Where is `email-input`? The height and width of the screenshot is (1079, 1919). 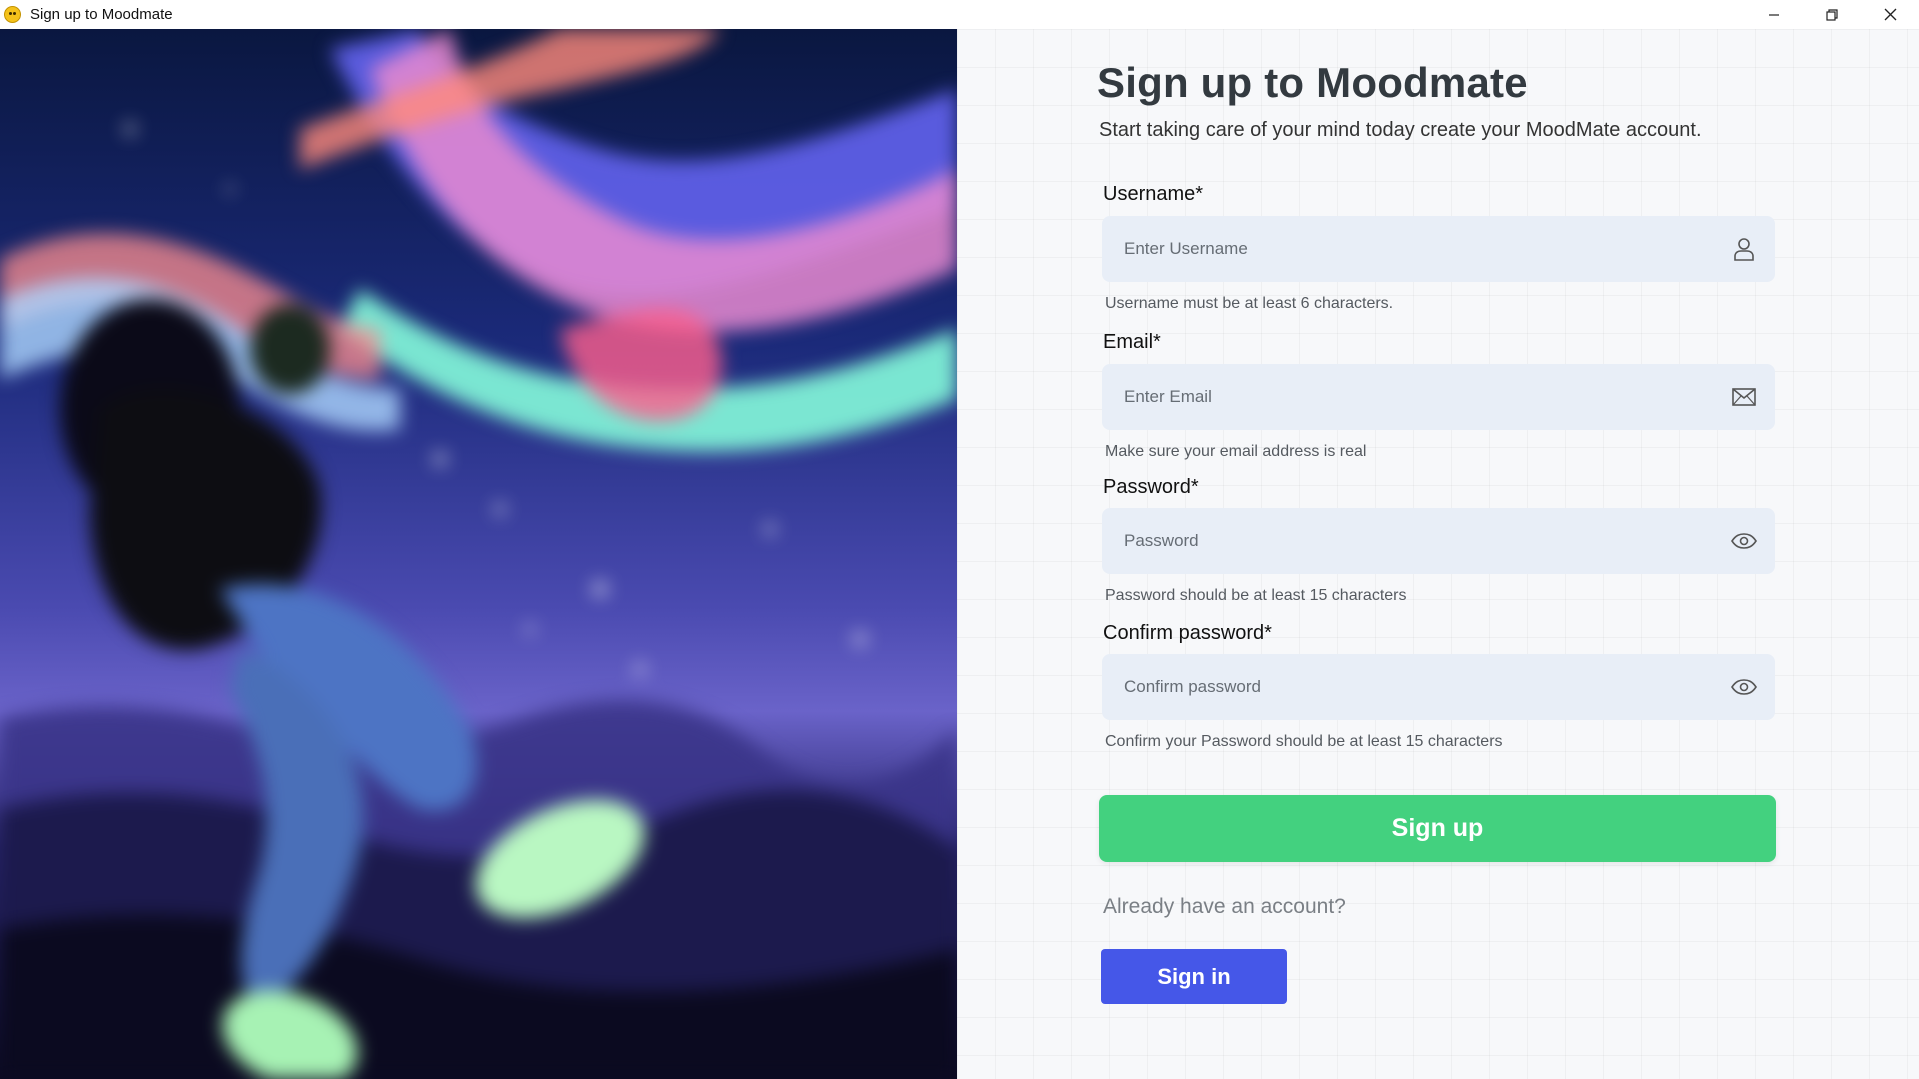 email-input is located at coordinates (1413, 397).